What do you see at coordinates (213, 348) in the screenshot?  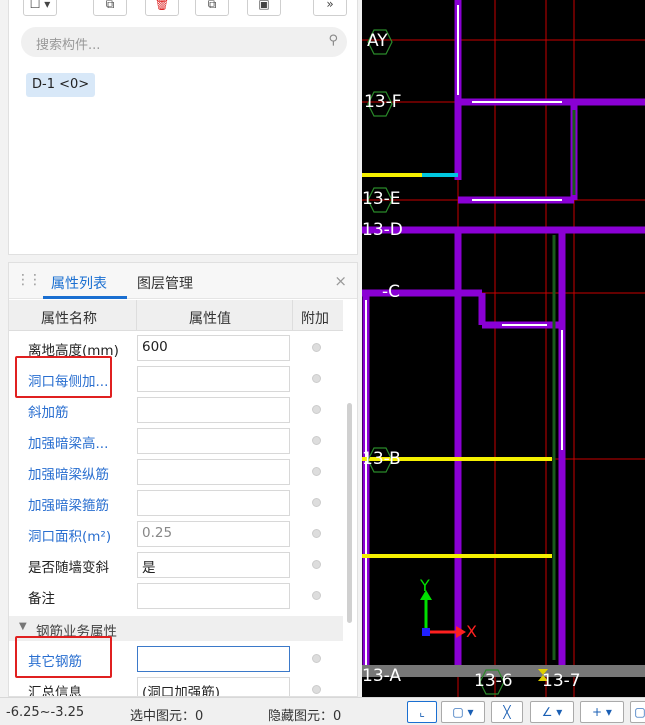 I see `property-value-input: 600` at bounding box center [213, 348].